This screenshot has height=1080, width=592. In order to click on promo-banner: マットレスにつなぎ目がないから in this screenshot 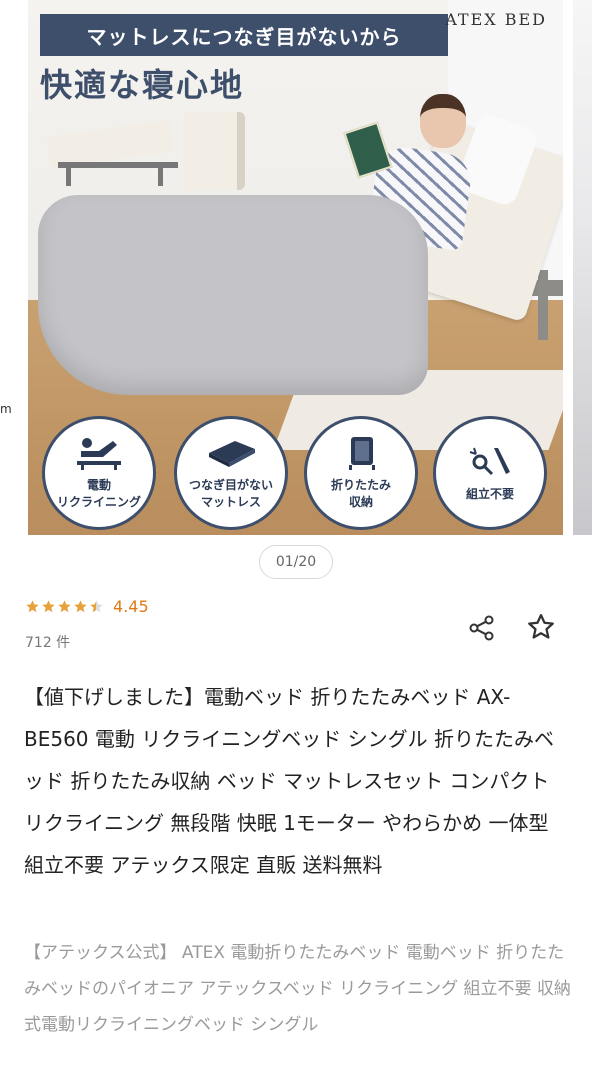, I will do `click(244, 35)`.